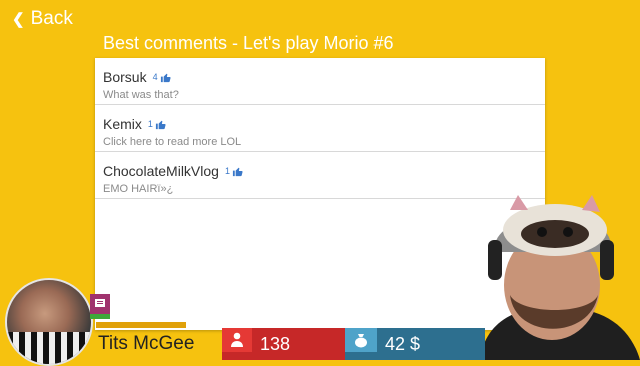 Image resolution: width=640 pixels, height=366 pixels. What do you see at coordinates (237, 340) in the screenshot?
I see `user-icon` at bounding box center [237, 340].